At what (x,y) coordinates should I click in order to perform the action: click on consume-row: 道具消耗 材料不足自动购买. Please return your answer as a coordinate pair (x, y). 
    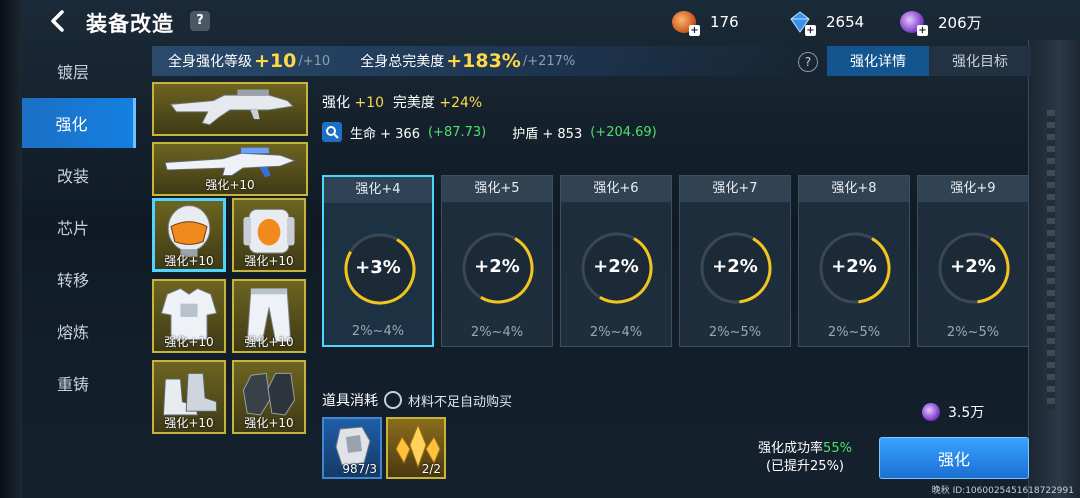
    Looking at the image, I should click on (417, 400).